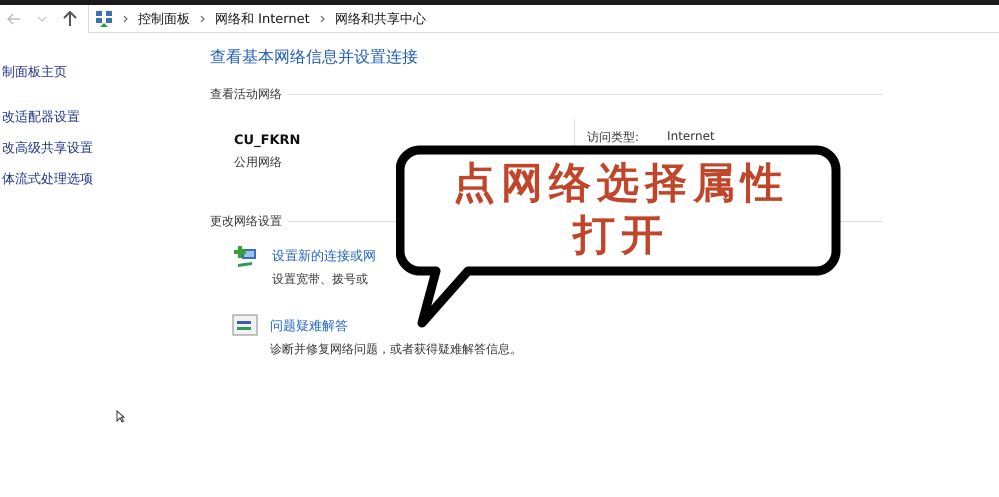  I want to click on callout-text: 打开, so click(621, 235).